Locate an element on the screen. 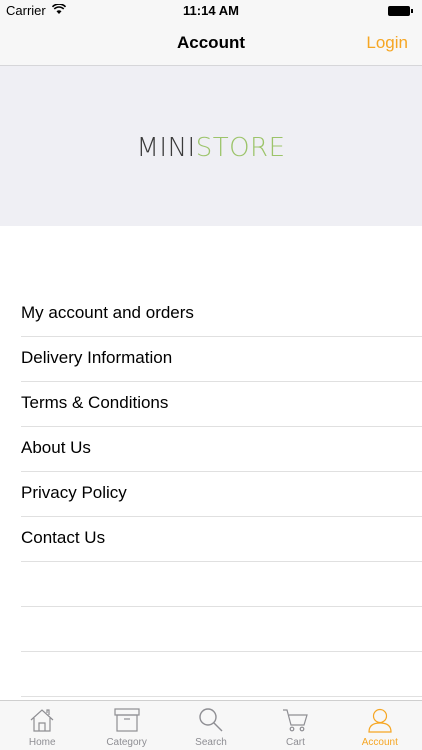 The width and height of the screenshot is (422, 750). page-title: Account is located at coordinates (211, 42).